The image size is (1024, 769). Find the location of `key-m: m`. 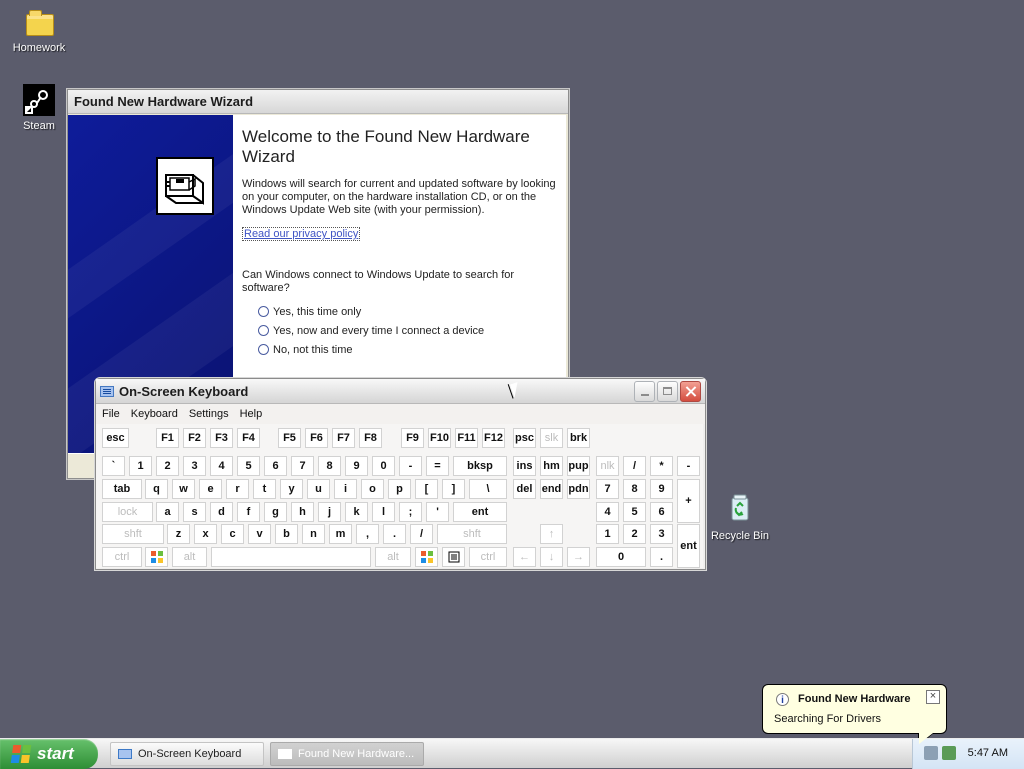

key-m: m is located at coordinates (340, 534).